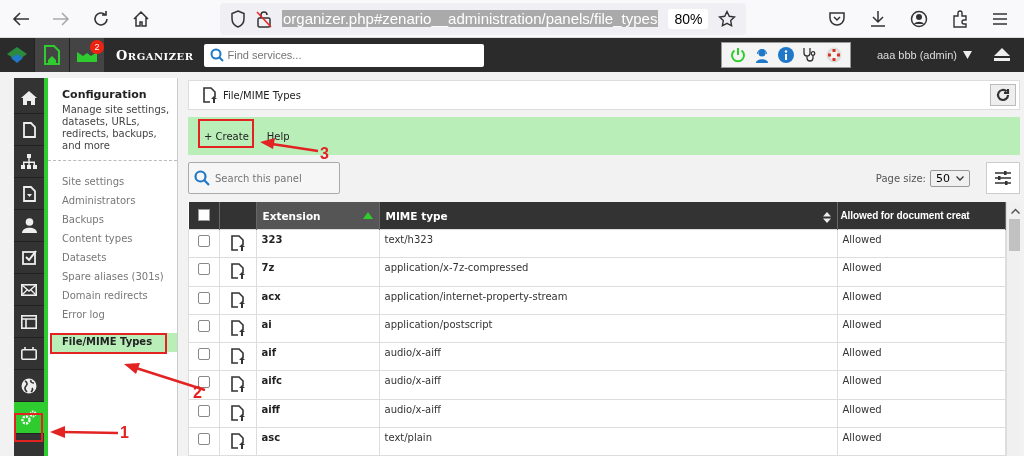 Image resolution: width=1024 pixels, height=456 pixels. What do you see at coordinates (409, 239) in the screenshot?
I see `table-cell: text/h323` at bounding box center [409, 239].